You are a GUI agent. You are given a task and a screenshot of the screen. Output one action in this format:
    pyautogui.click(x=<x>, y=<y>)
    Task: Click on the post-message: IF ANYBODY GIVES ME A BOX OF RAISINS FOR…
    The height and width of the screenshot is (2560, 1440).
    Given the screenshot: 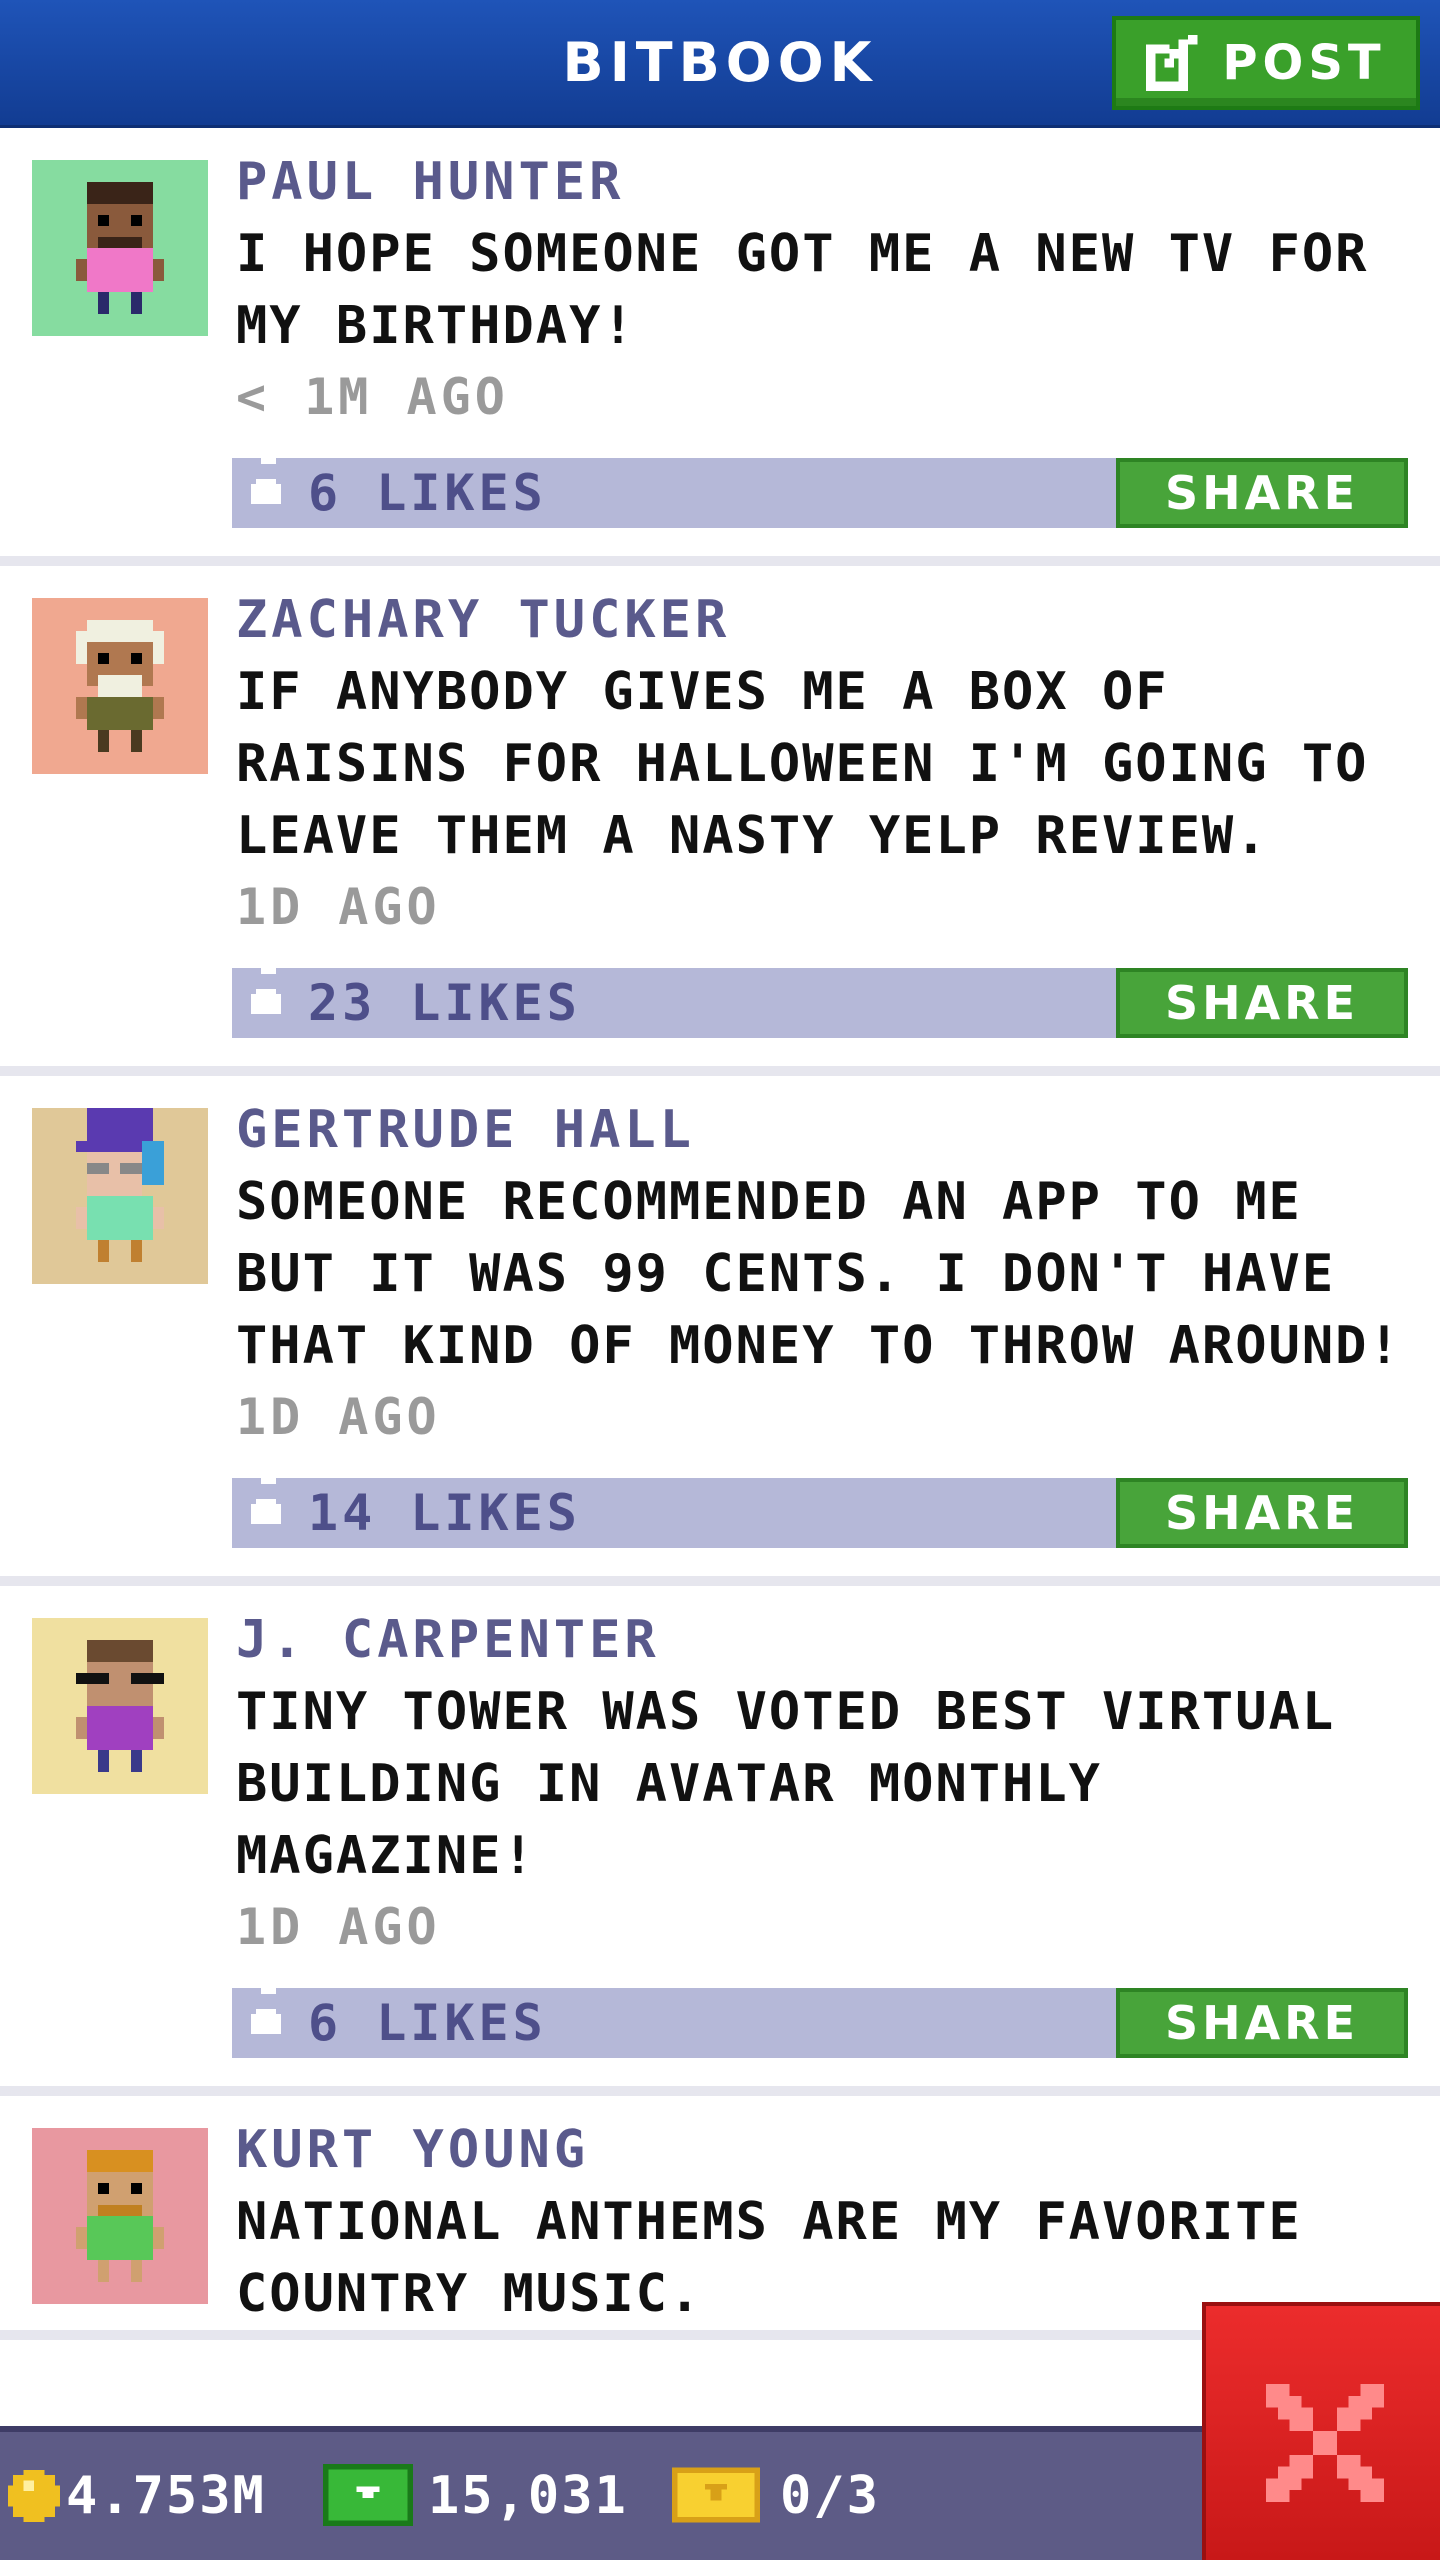 What is the action you would take?
    pyautogui.click(x=802, y=764)
    